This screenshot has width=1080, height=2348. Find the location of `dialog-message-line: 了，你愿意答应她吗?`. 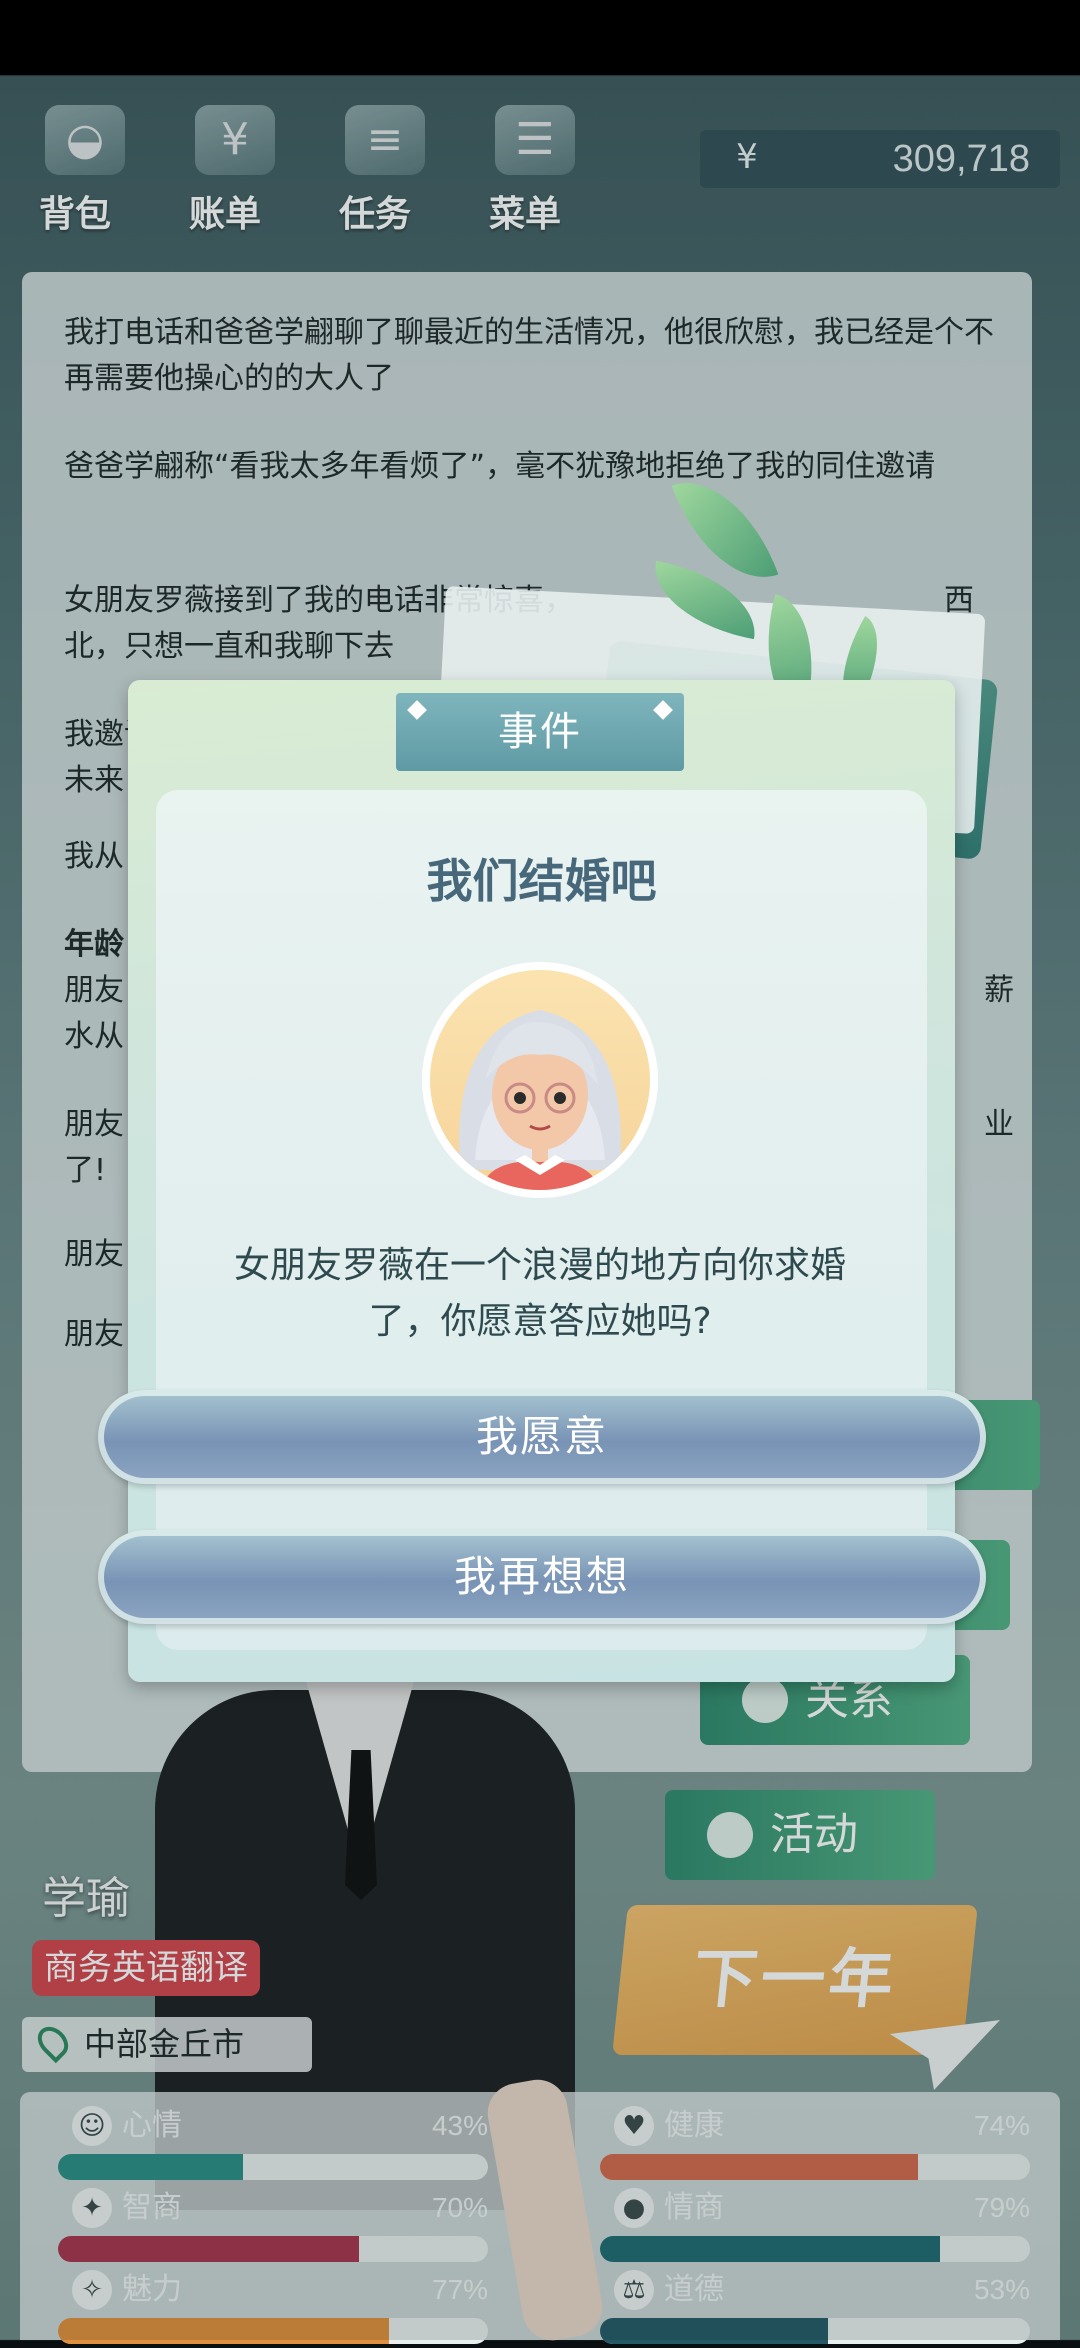

dialog-message-line: 了，你愿意答应她吗? is located at coordinates (540, 1321).